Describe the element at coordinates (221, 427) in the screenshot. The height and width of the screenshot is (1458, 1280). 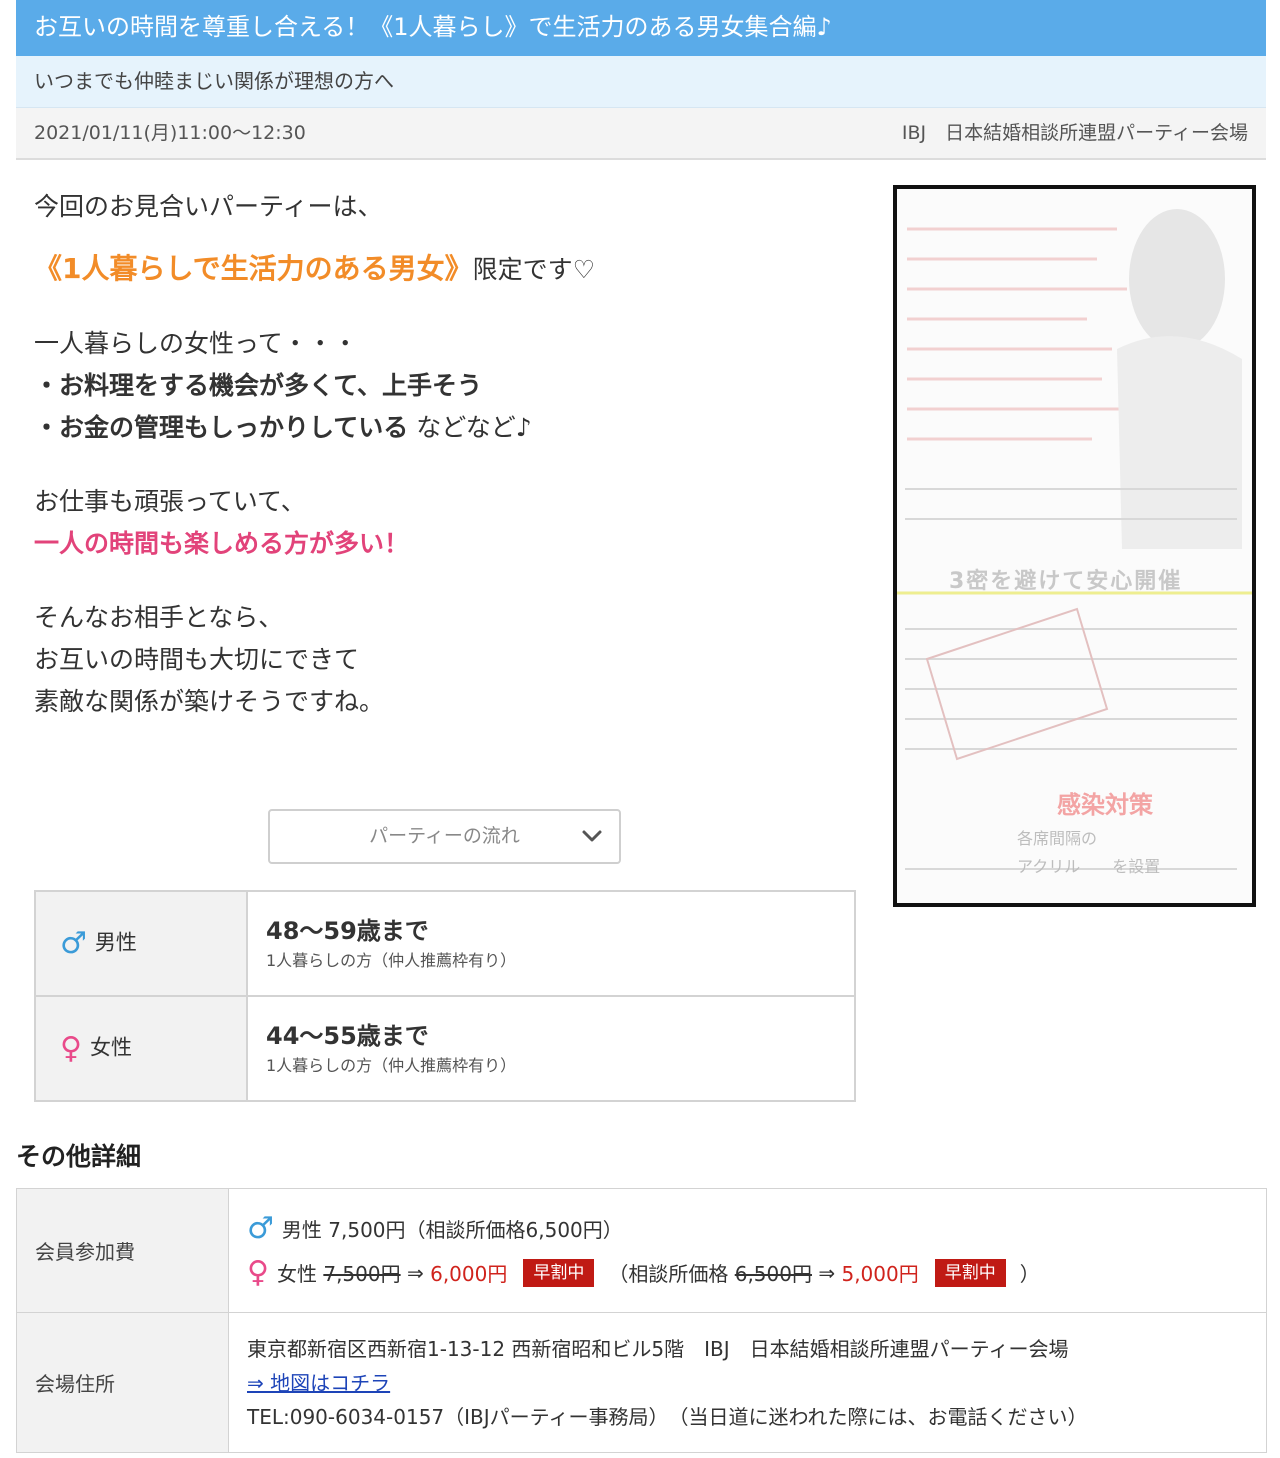
I see `intro-bullet: ・お金の管理もしっかりしている` at that location.